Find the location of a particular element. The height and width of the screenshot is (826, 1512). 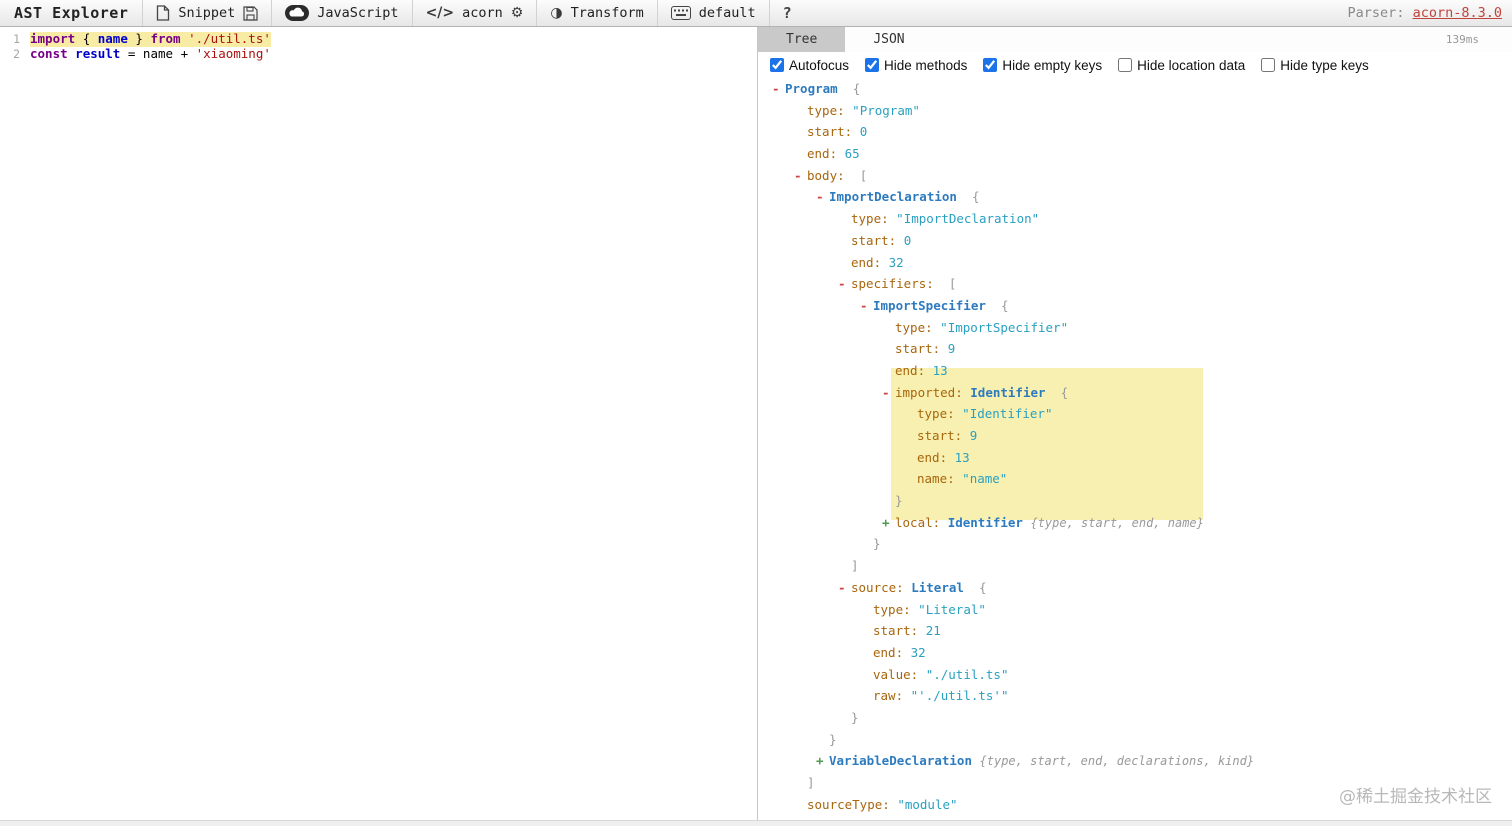

tree-node-name: Program is located at coordinates (811, 88).